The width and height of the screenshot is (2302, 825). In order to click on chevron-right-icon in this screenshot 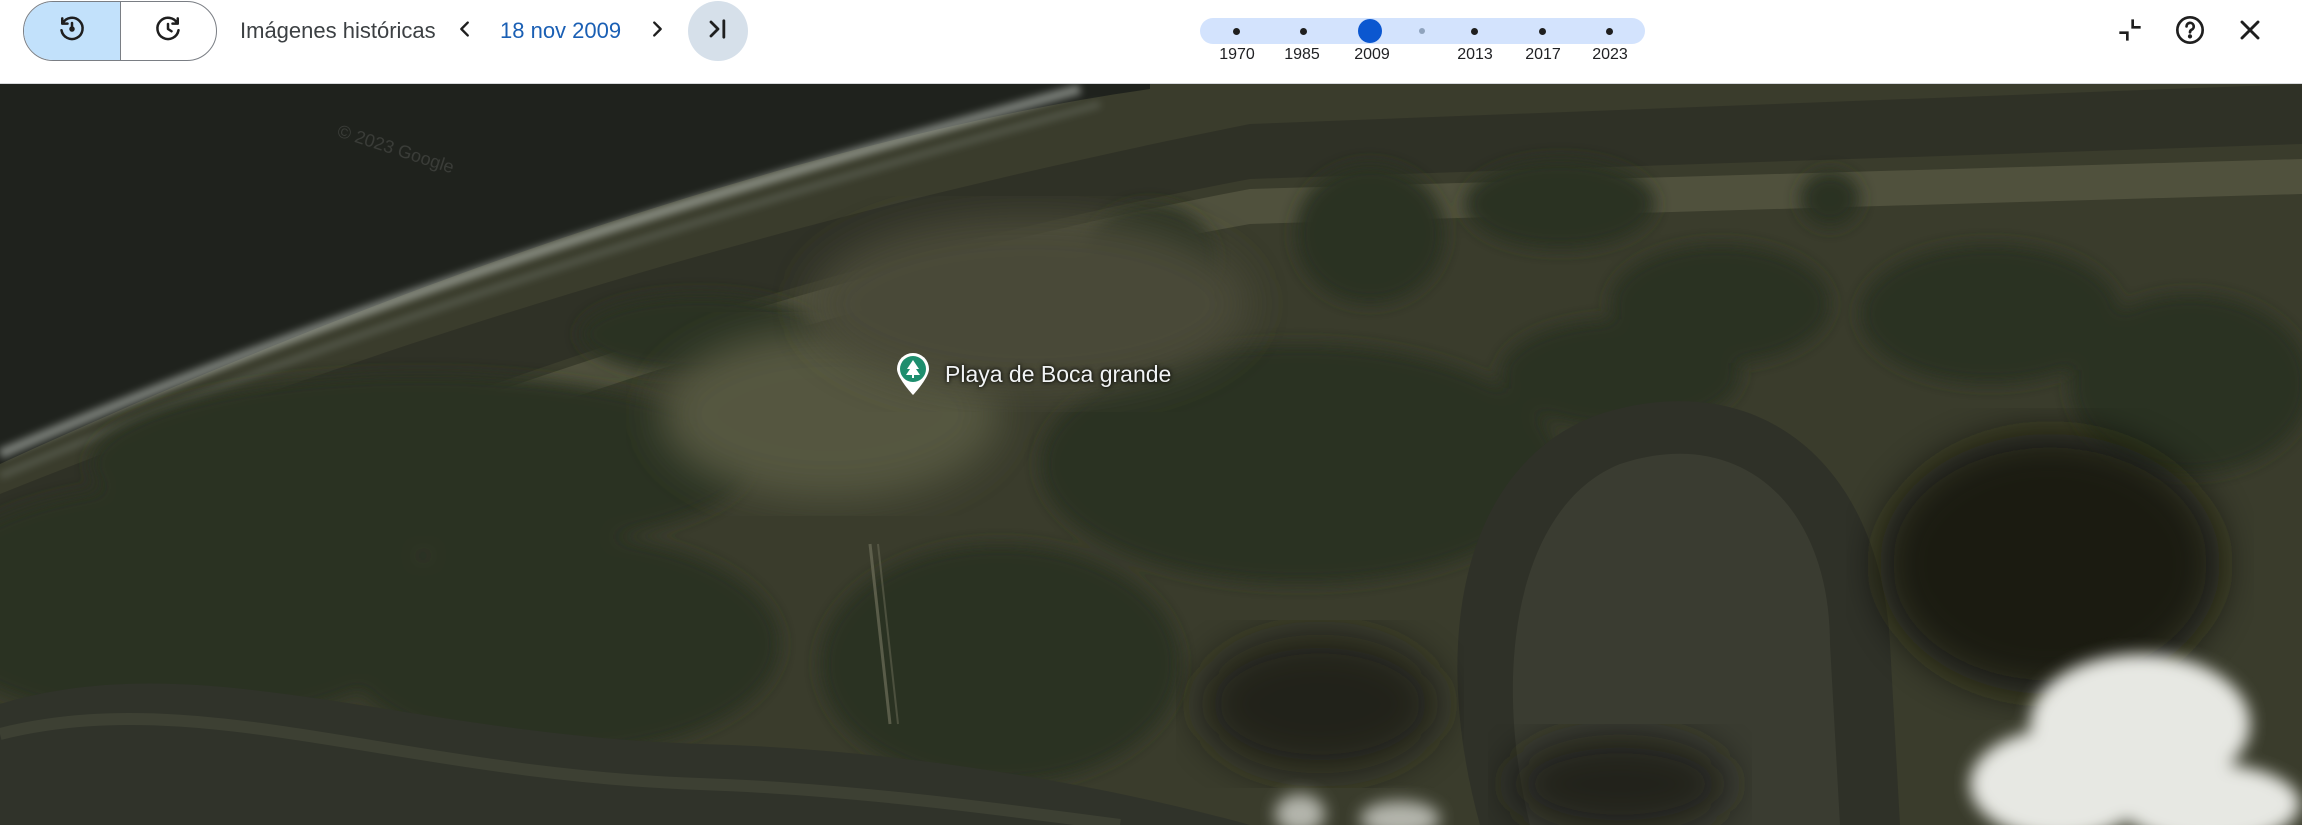, I will do `click(657, 31)`.